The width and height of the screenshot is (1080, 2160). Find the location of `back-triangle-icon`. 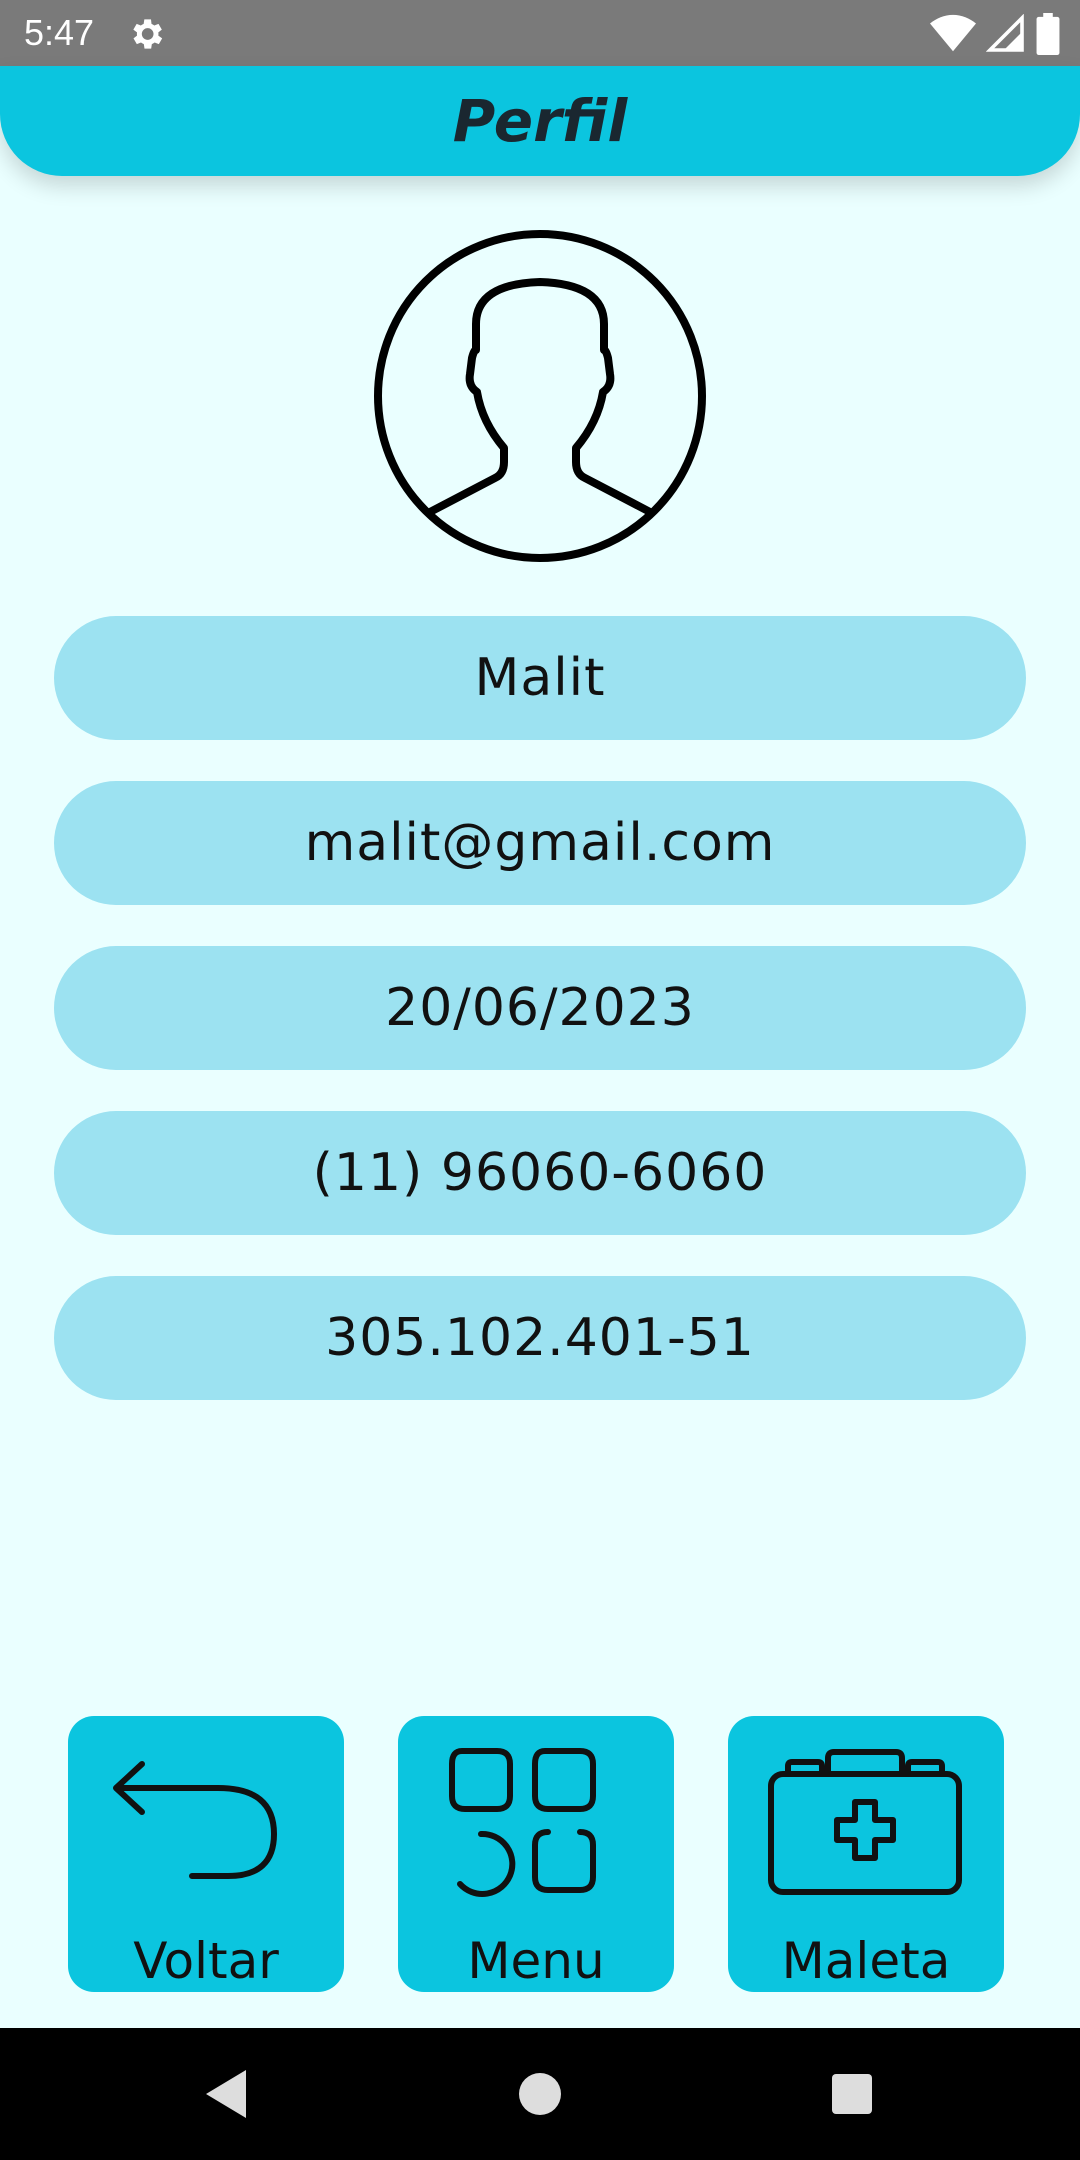

back-triangle-icon is located at coordinates (228, 2094).